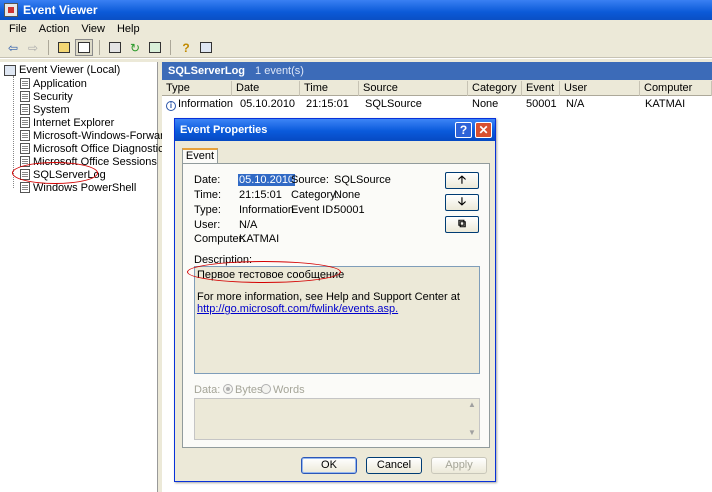 The image size is (712, 492). Describe the element at coordinates (33, 47) in the screenshot. I see `forward-icon: ⇨` at that location.